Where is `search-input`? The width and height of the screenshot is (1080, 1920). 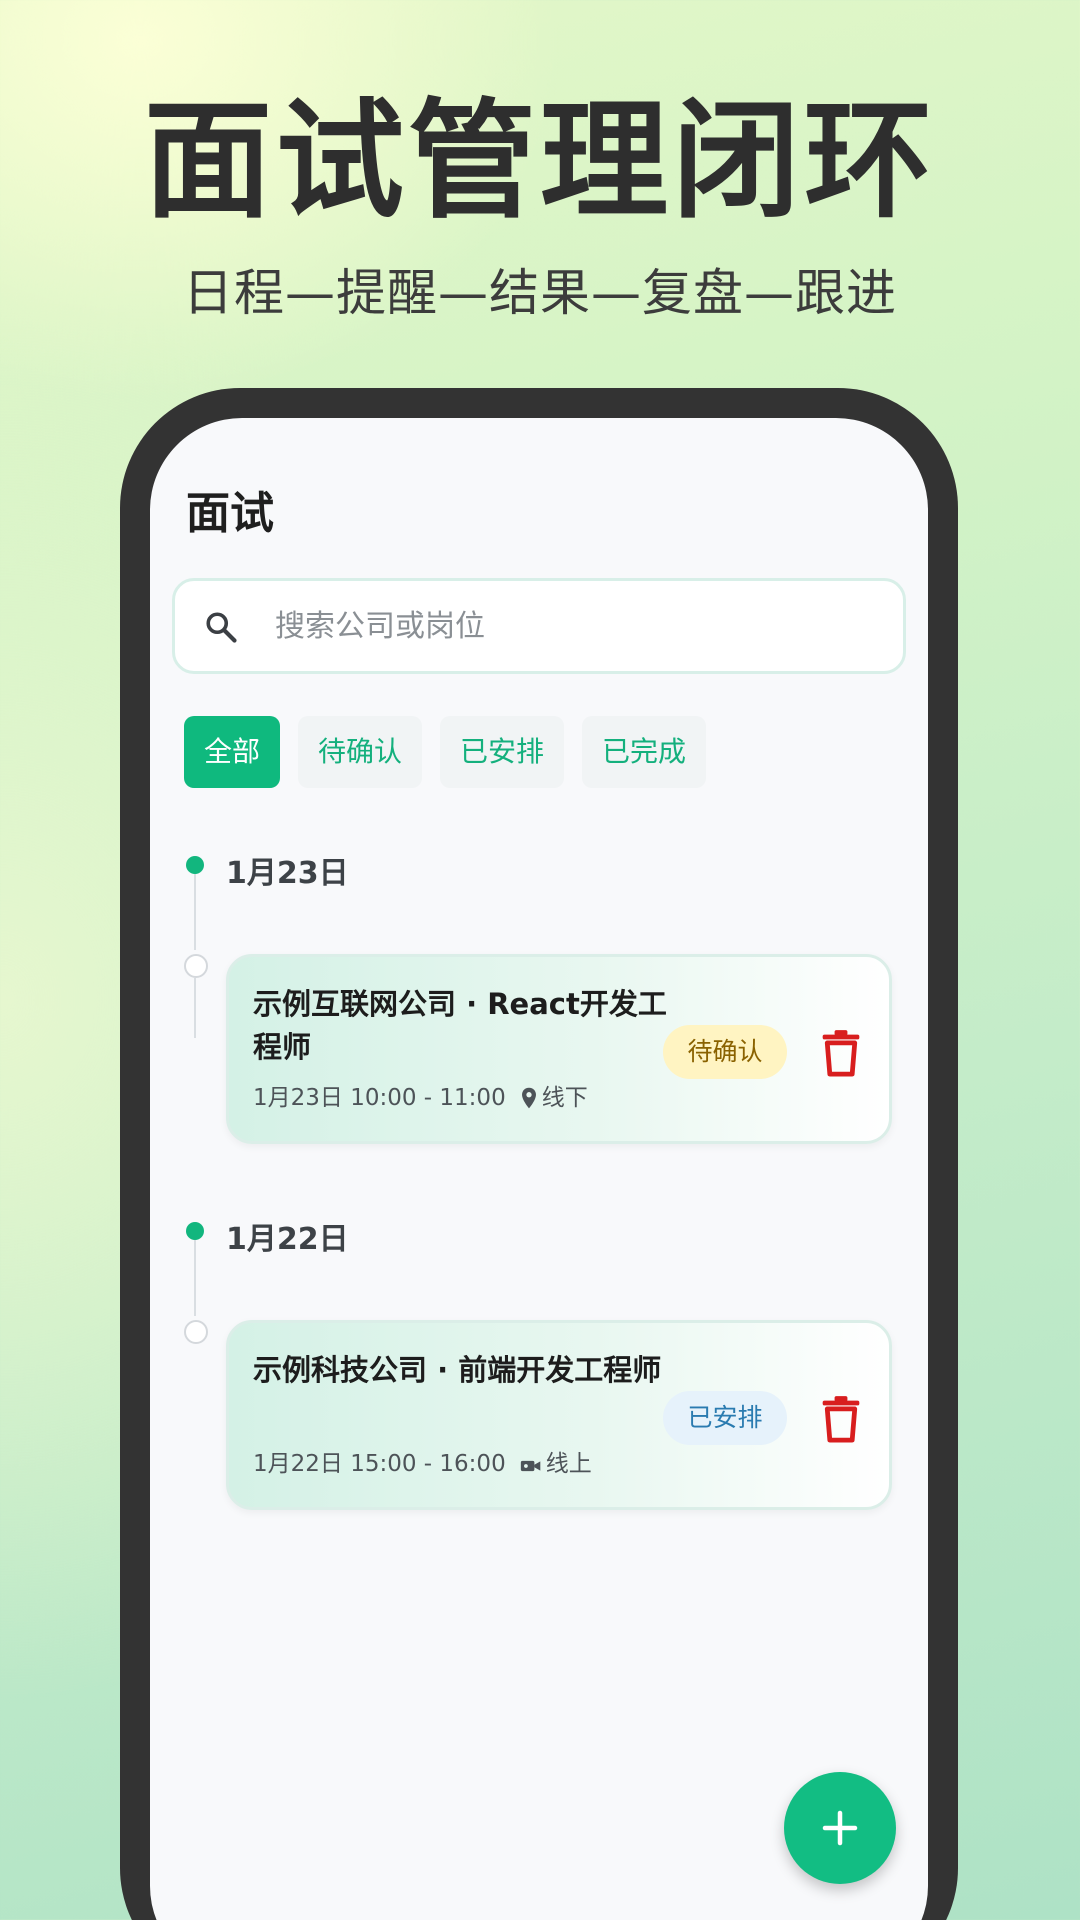 search-input is located at coordinates (575, 626).